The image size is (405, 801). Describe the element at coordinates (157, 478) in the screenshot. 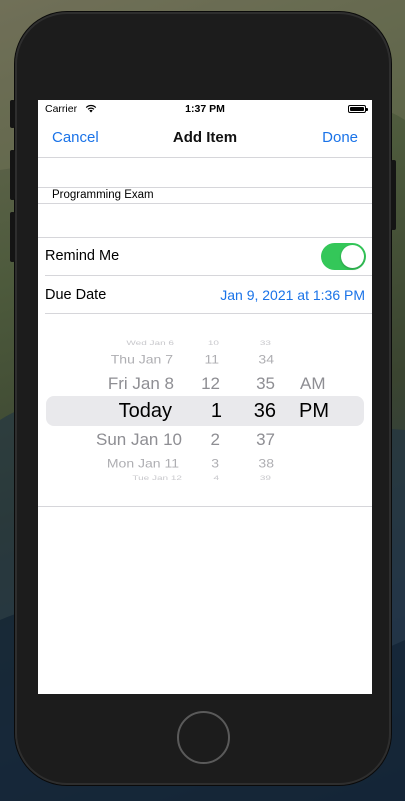

I see `picker-date-cell: Tue Jan 12` at that location.